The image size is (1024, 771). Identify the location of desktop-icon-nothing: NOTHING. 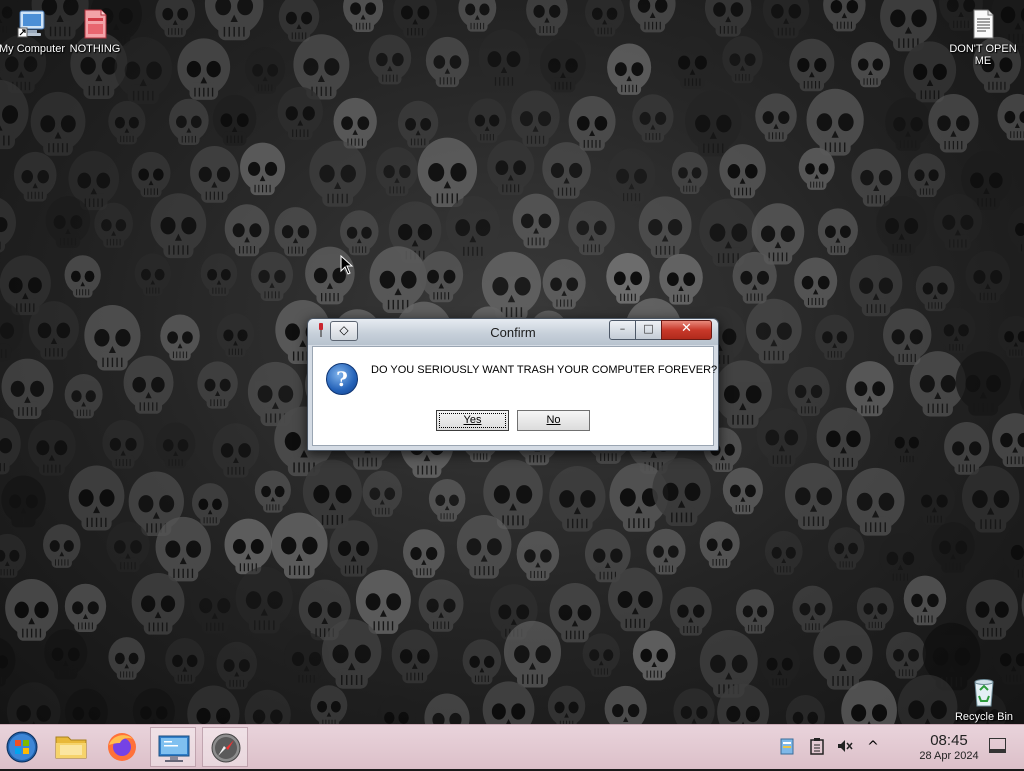
(95, 31).